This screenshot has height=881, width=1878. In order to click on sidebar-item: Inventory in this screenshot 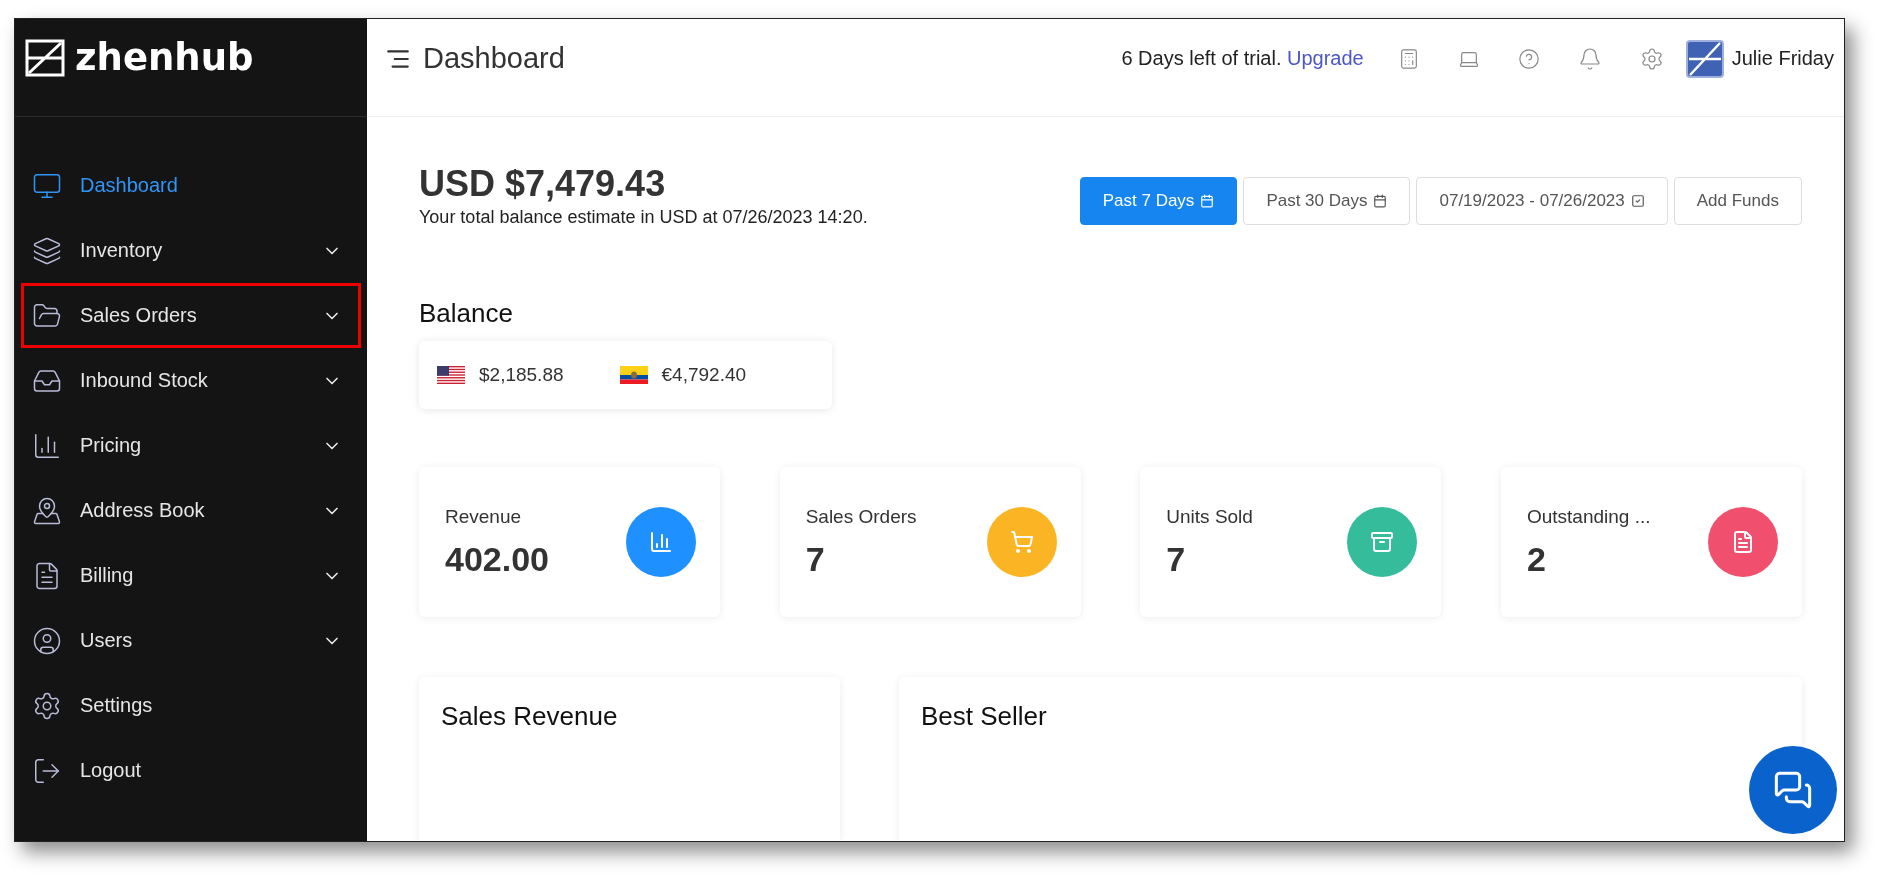, I will do `click(191, 250)`.